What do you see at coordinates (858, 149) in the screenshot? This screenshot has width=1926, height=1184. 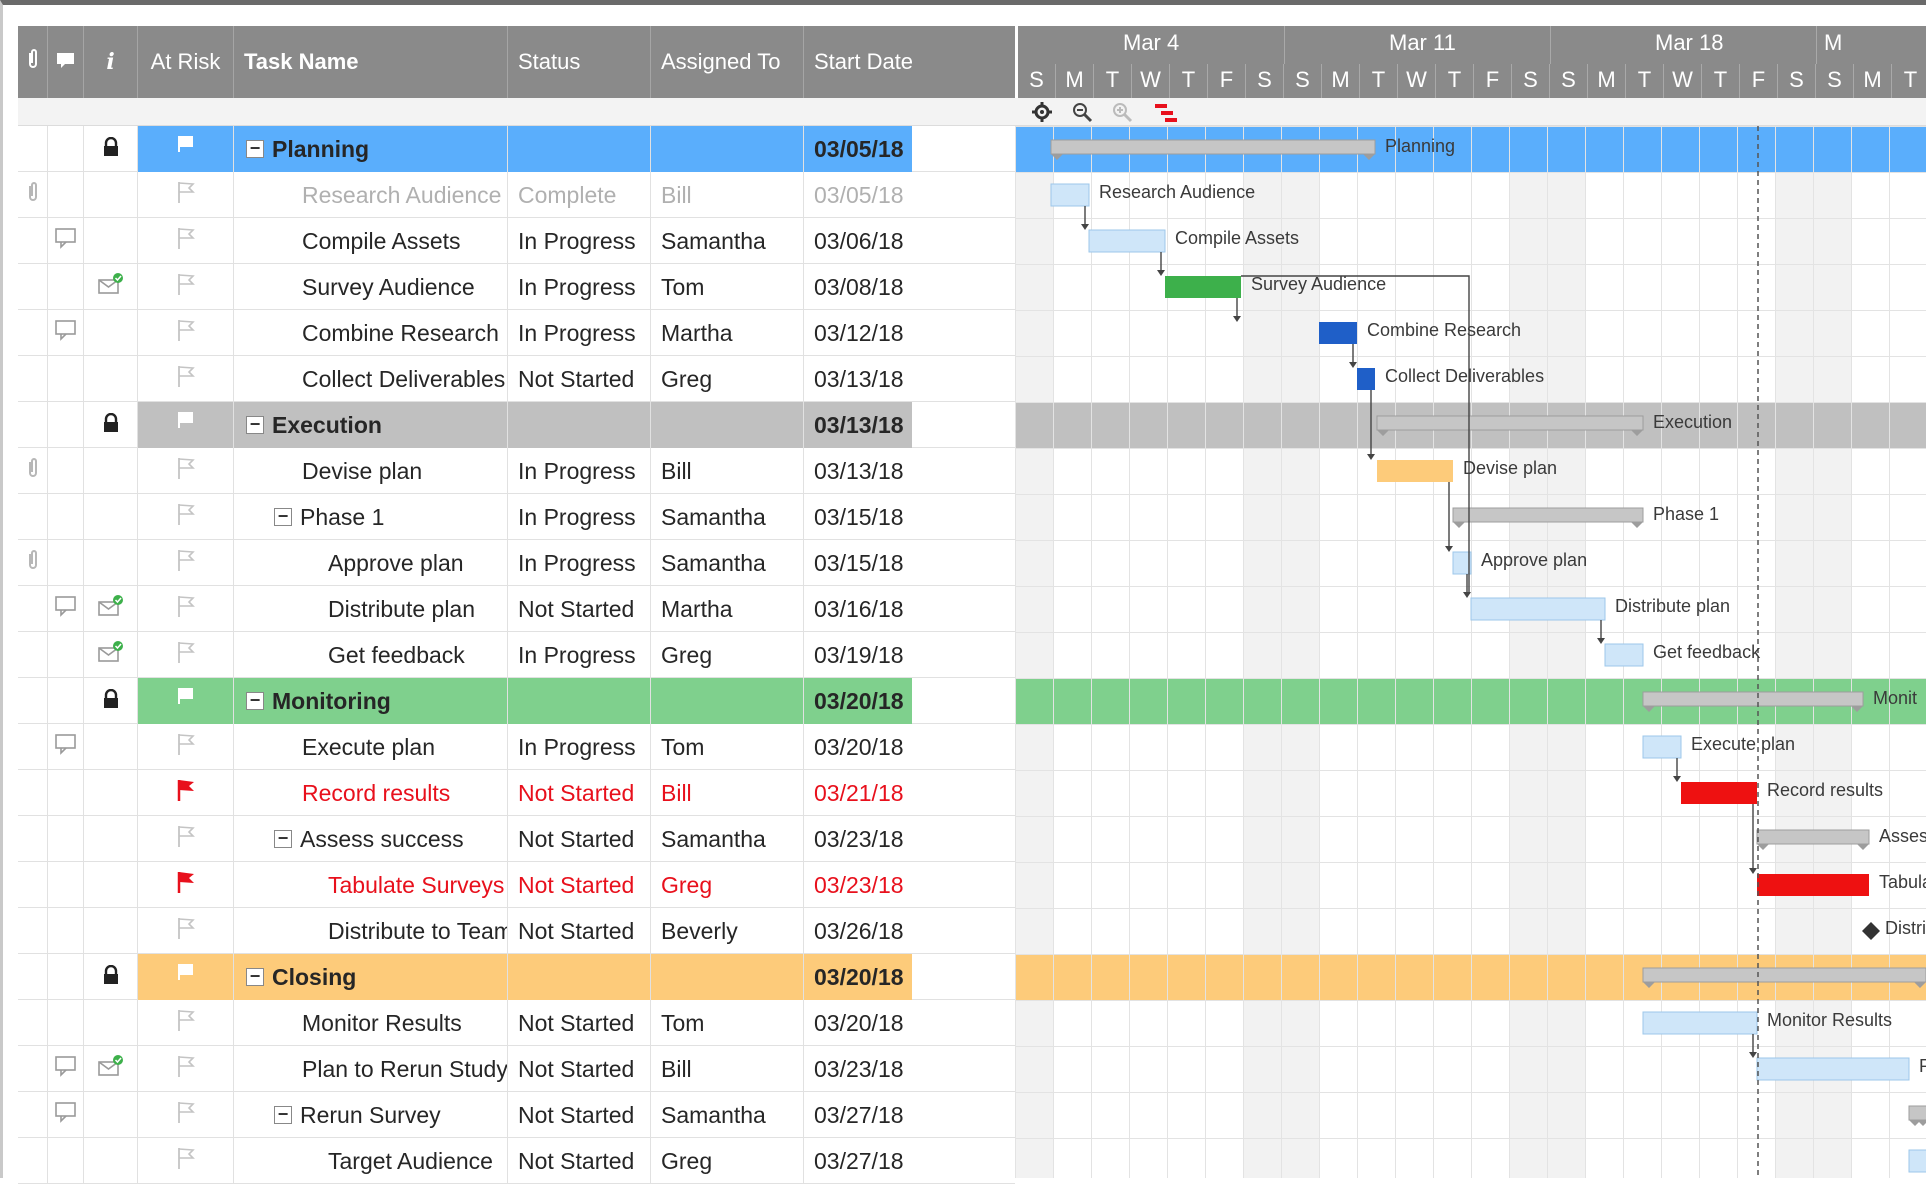 I see `start-date-cell: 03/05/18` at bounding box center [858, 149].